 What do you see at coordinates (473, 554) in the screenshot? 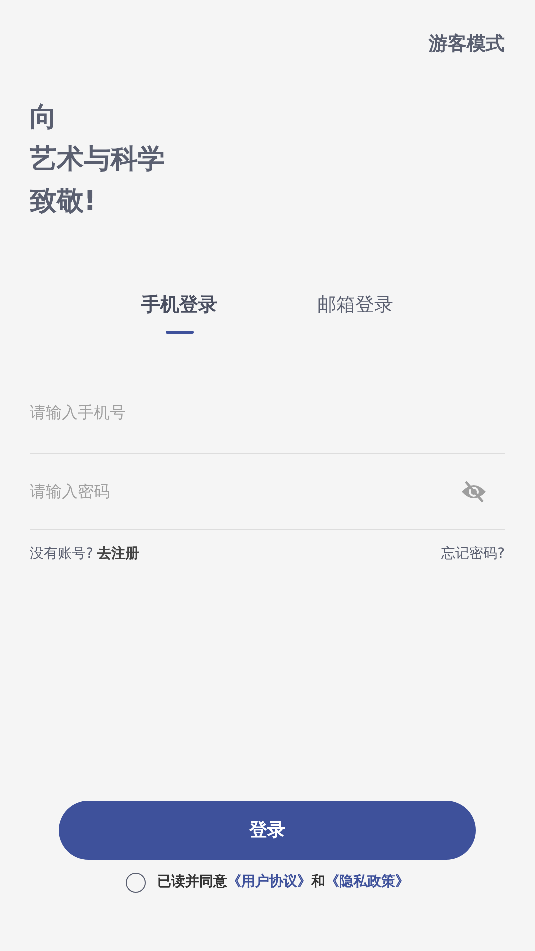
I see `forgot-password-link: 忘记密码?` at bounding box center [473, 554].